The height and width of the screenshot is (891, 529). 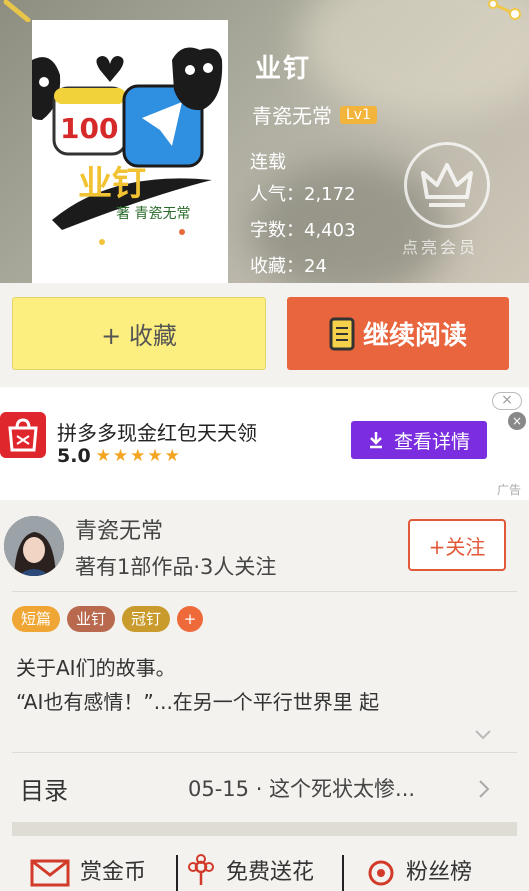 What do you see at coordinates (264, 829) in the screenshot?
I see `section-separator` at bounding box center [264, 829].